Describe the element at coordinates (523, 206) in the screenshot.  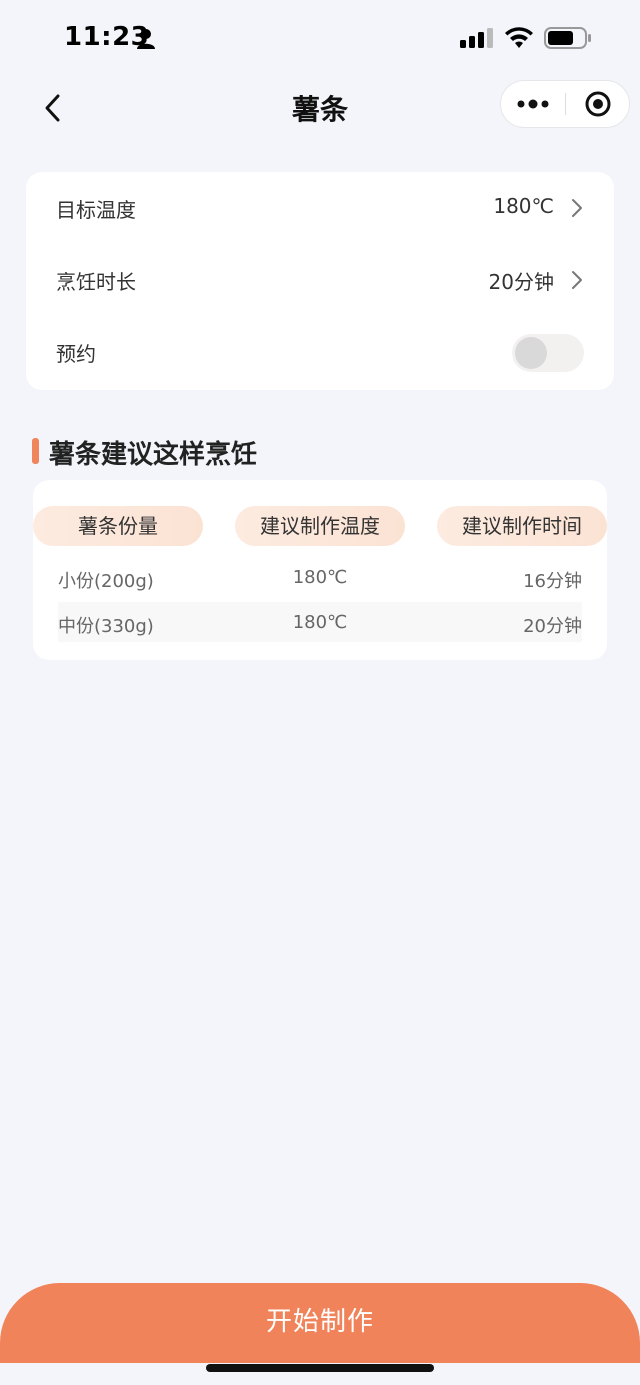
I see `temperature-value: 180℃` at that location.